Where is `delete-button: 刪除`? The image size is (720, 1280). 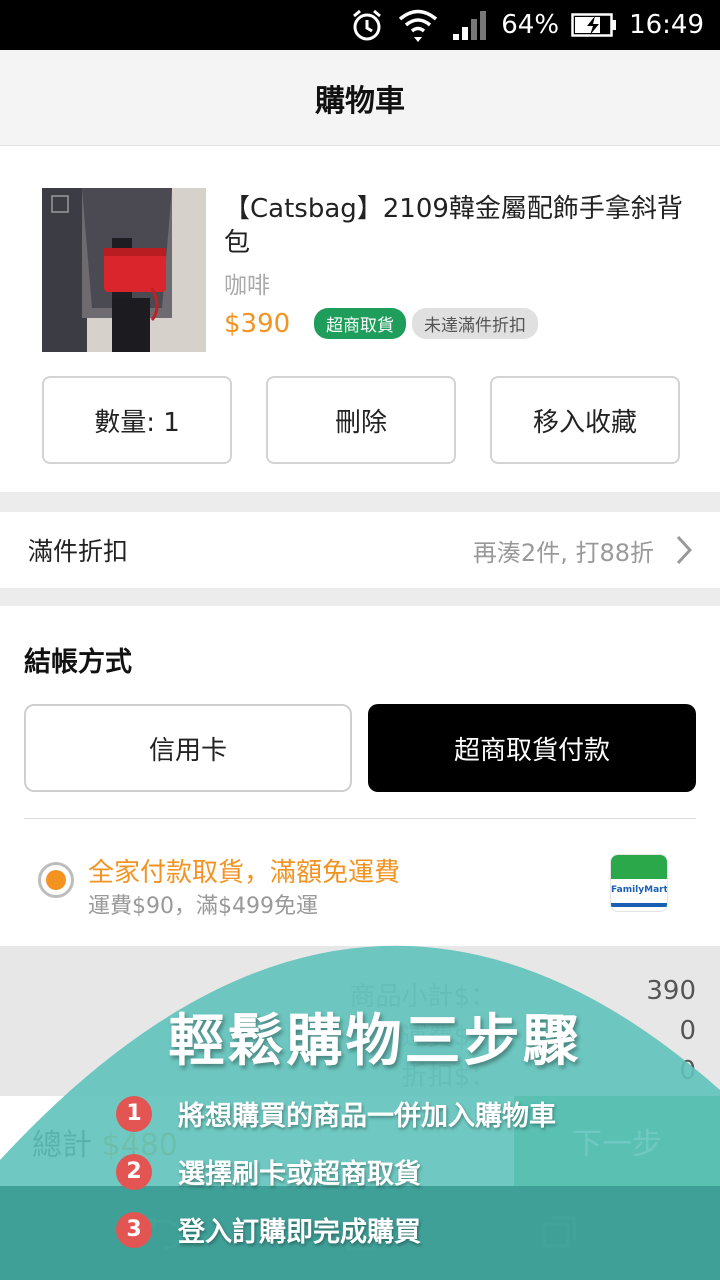 delete-button: 刪除 is located at coordinates (361, 420).